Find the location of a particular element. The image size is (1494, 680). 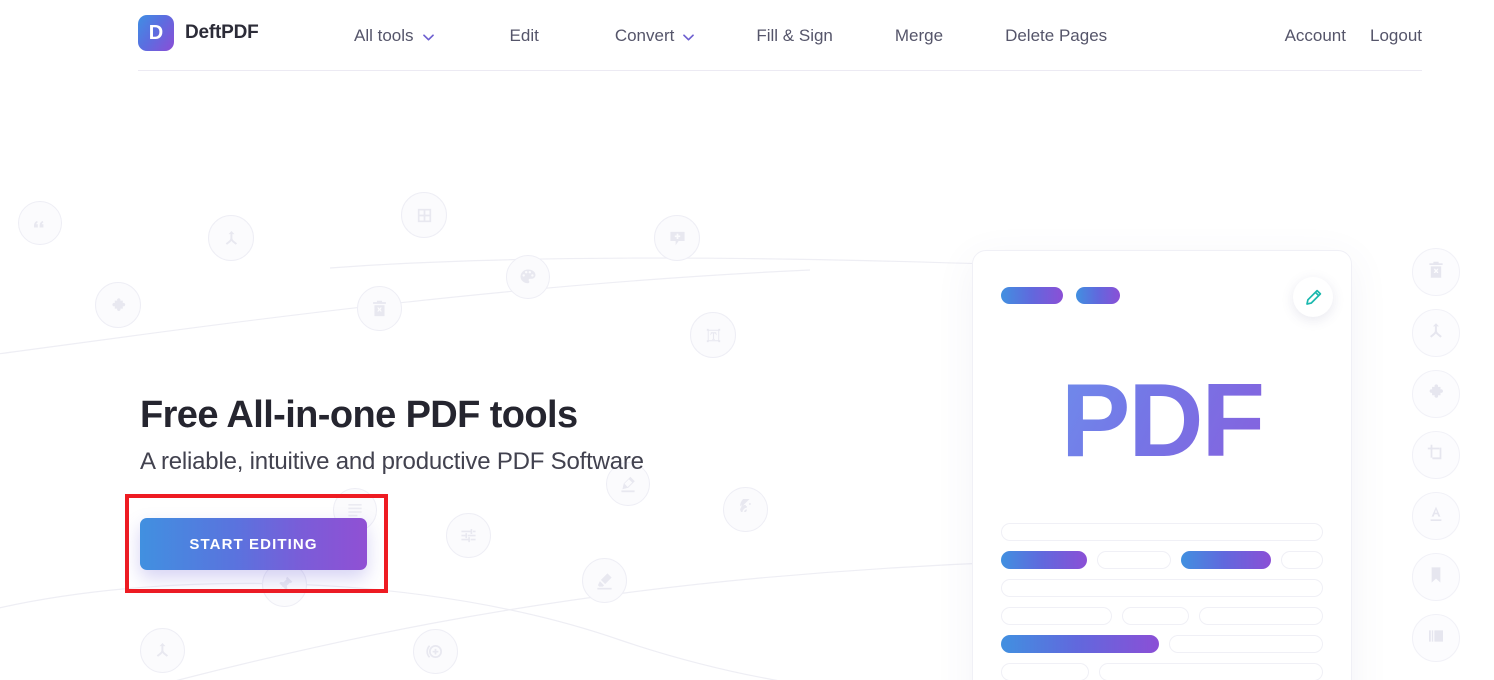

decorative-quote-icon is located at coordinates (40, 223).